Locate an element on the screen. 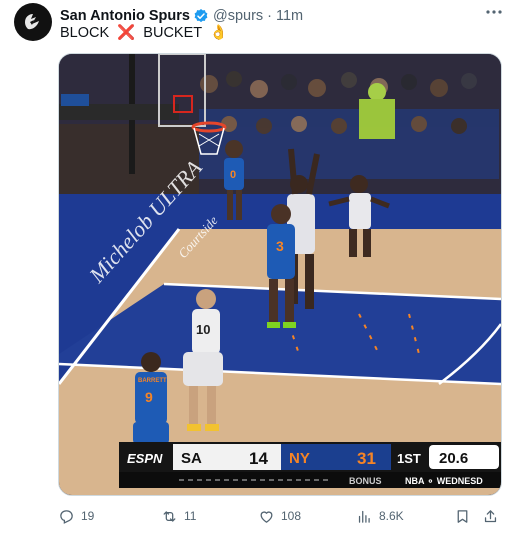  away-score: 14 is located at coordinates (258, 458).